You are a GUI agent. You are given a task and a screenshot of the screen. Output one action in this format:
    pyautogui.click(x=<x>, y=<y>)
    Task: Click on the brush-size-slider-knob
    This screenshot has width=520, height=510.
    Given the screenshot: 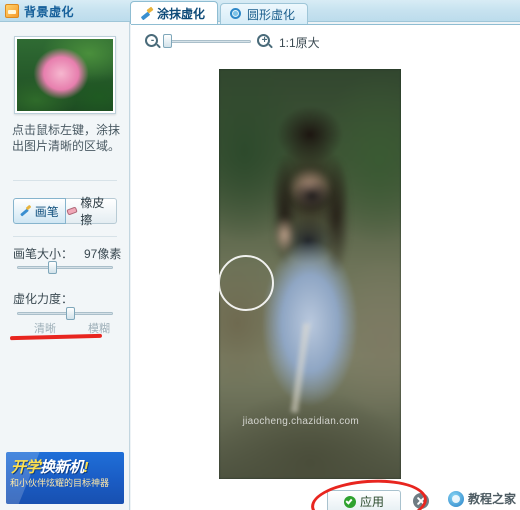 What is the action you would take?
    pyautogui.click(x=52, y=267)
    